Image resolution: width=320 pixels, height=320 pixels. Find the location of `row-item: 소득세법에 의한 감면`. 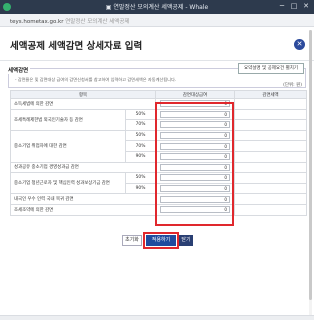

row-item: 소득세법에 의한 감면 is located at coordinates (83, 104).